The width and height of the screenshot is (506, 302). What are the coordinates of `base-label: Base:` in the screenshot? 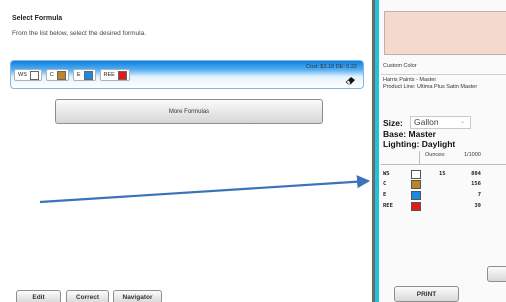 It's located at (395, 134).